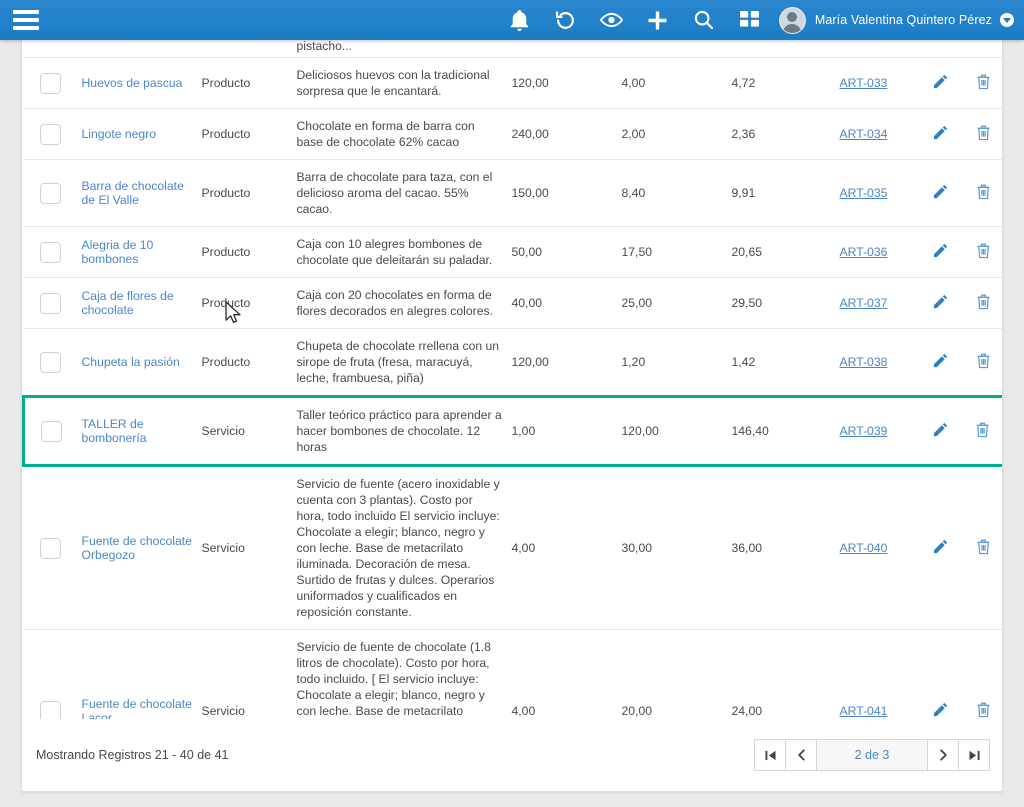 The width and height of the screenshot is (1024, 807). I want to click on apps-grid-icon, so click(750, 20).